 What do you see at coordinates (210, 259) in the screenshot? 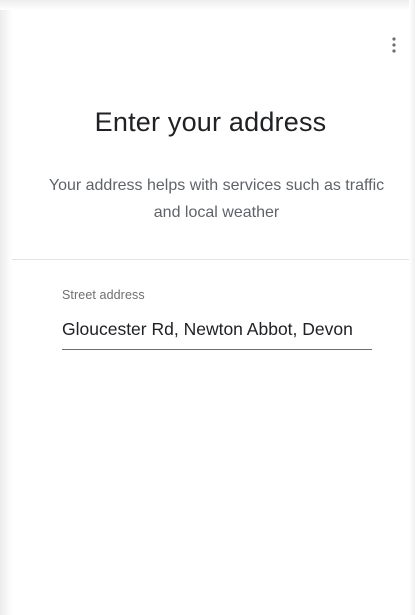
I see `section-divider` at bounding box center [210, 259].